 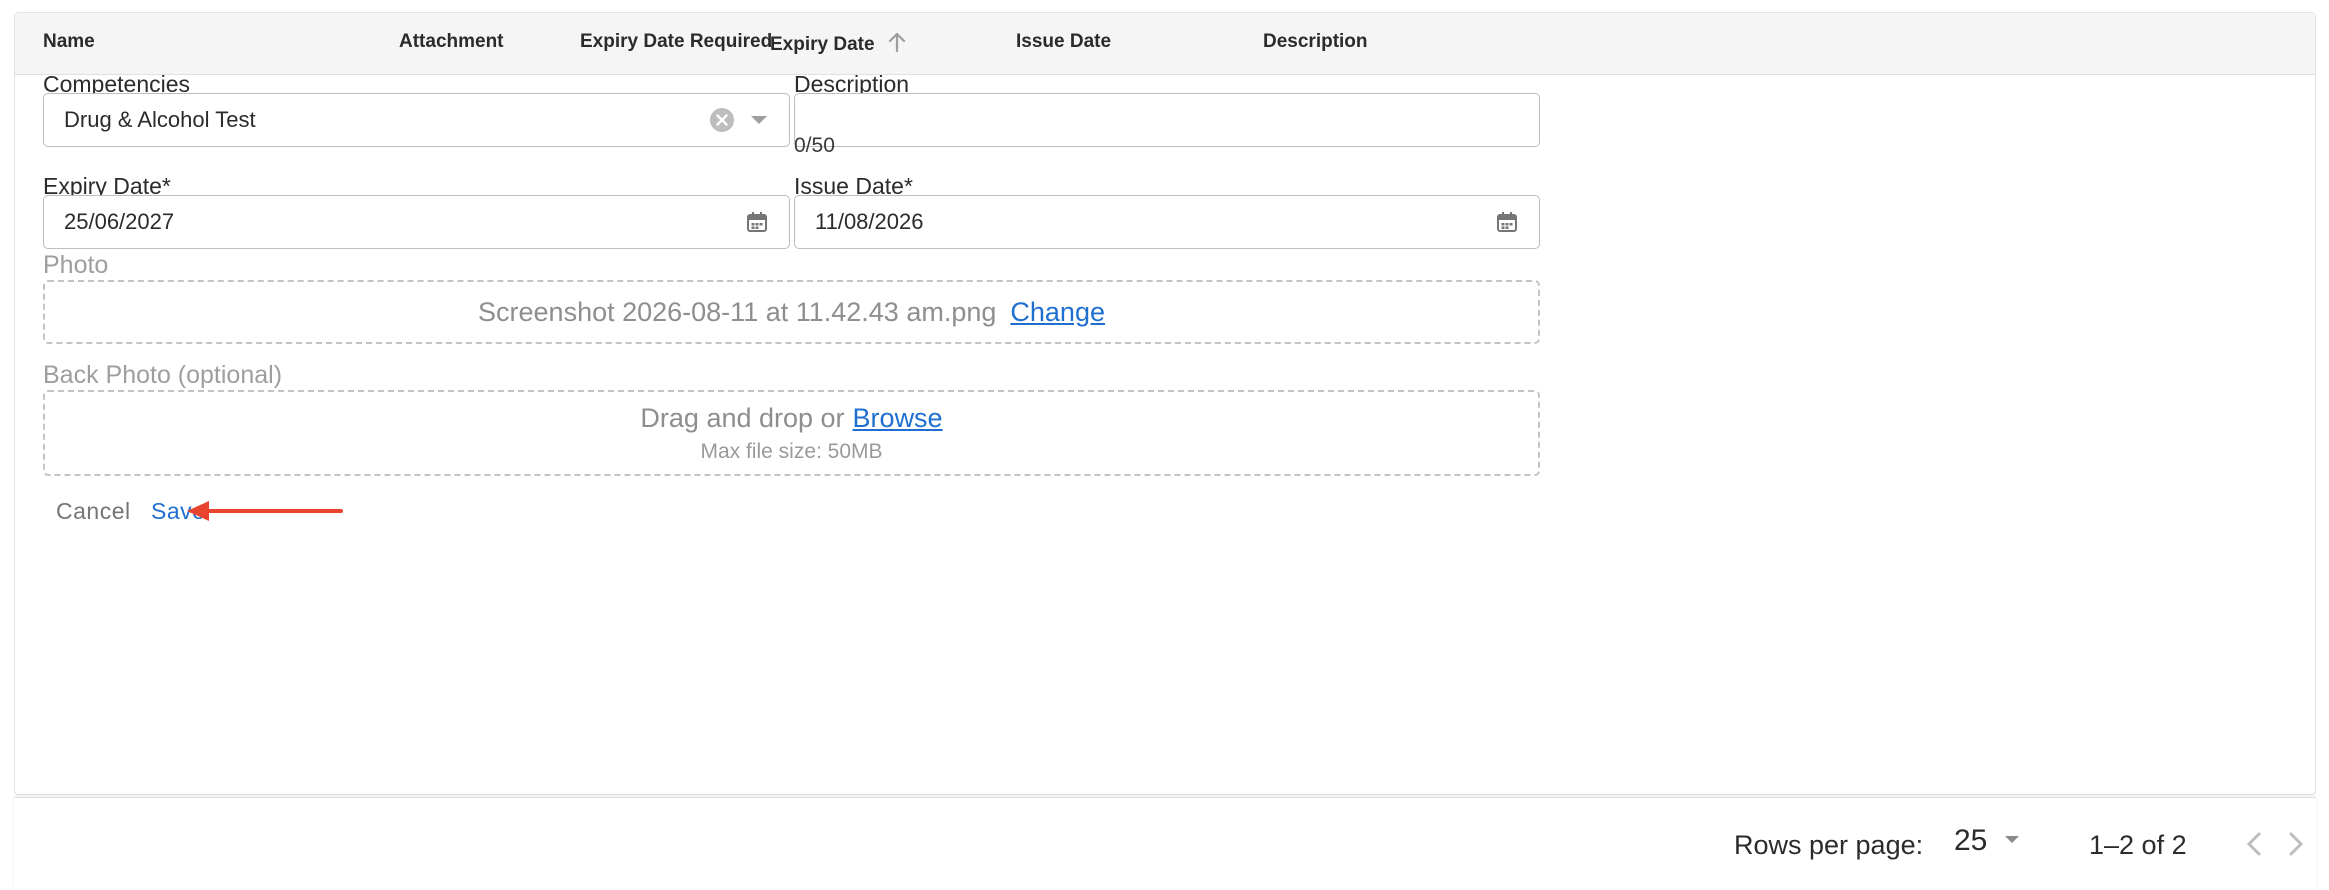 What do you see at coordinates (160, 119) in the screenshot?
I see `competencies-value: Drug & Alcohol Test` at bounding box center [160, 119].